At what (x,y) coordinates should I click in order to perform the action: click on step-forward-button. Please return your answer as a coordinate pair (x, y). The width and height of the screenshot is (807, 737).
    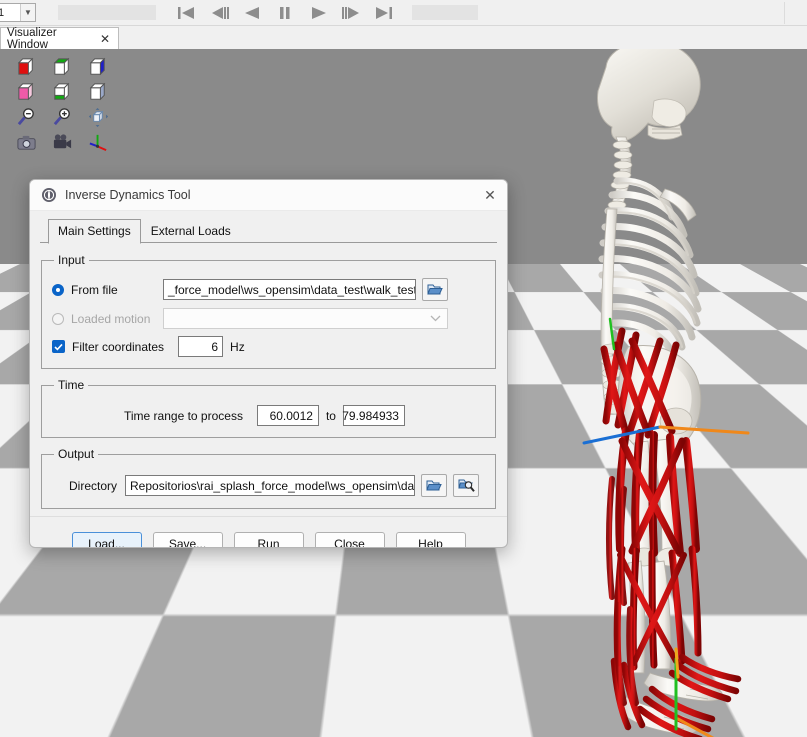
    Looking at the image, I should click on (351, 13).